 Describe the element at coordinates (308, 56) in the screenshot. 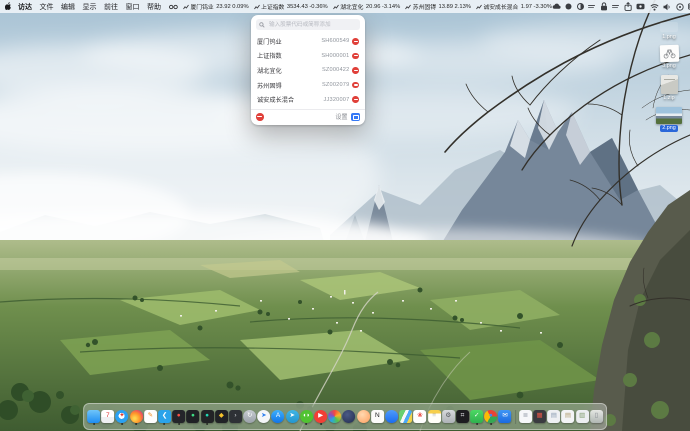

I see `watchlist-row: 上证指数 SH000001` at that location.